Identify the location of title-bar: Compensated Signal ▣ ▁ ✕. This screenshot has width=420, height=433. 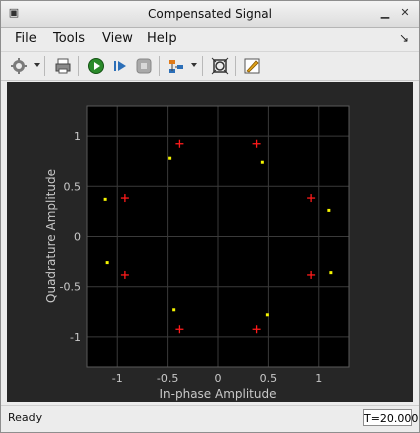
(210, 14).